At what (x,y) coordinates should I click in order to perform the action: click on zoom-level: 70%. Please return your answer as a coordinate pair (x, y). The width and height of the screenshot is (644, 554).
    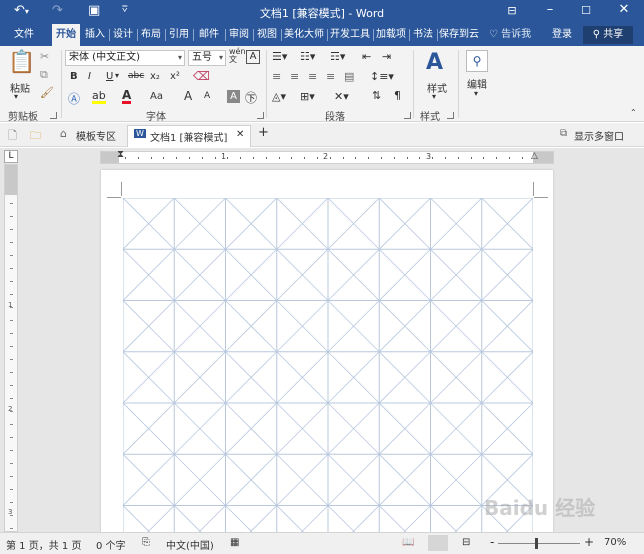
    Looking at the image, I should click on (615, 542).